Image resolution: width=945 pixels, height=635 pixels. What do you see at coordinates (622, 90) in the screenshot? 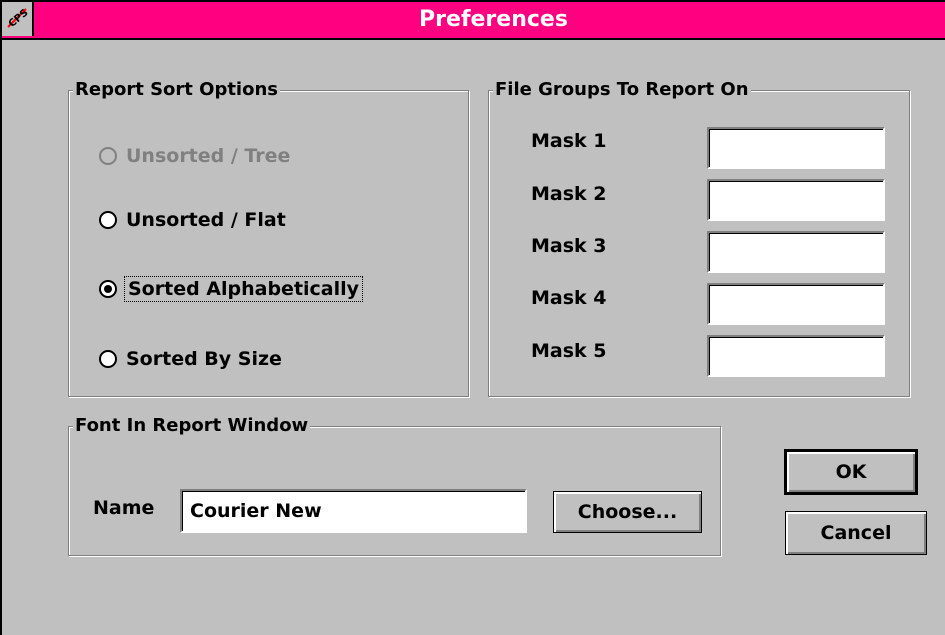
I see `file-groups-title: File Groups To Report On` at bounding box center [622, 90].